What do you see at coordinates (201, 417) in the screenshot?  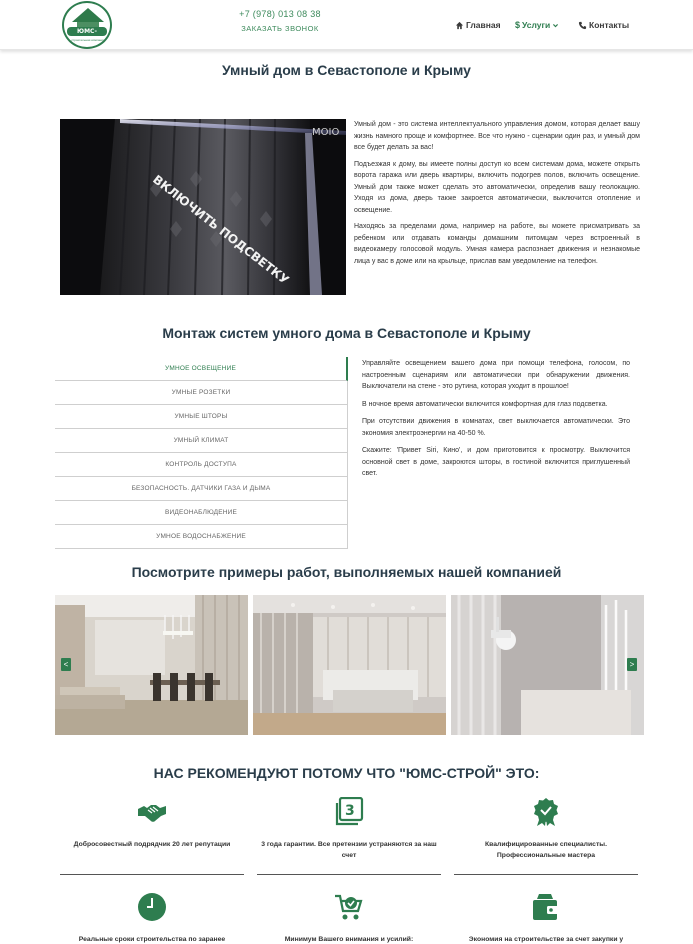 I see `tab-smart-curtains: УМНЫЕ ШТОРЫ` at bounding box center [201, 417].